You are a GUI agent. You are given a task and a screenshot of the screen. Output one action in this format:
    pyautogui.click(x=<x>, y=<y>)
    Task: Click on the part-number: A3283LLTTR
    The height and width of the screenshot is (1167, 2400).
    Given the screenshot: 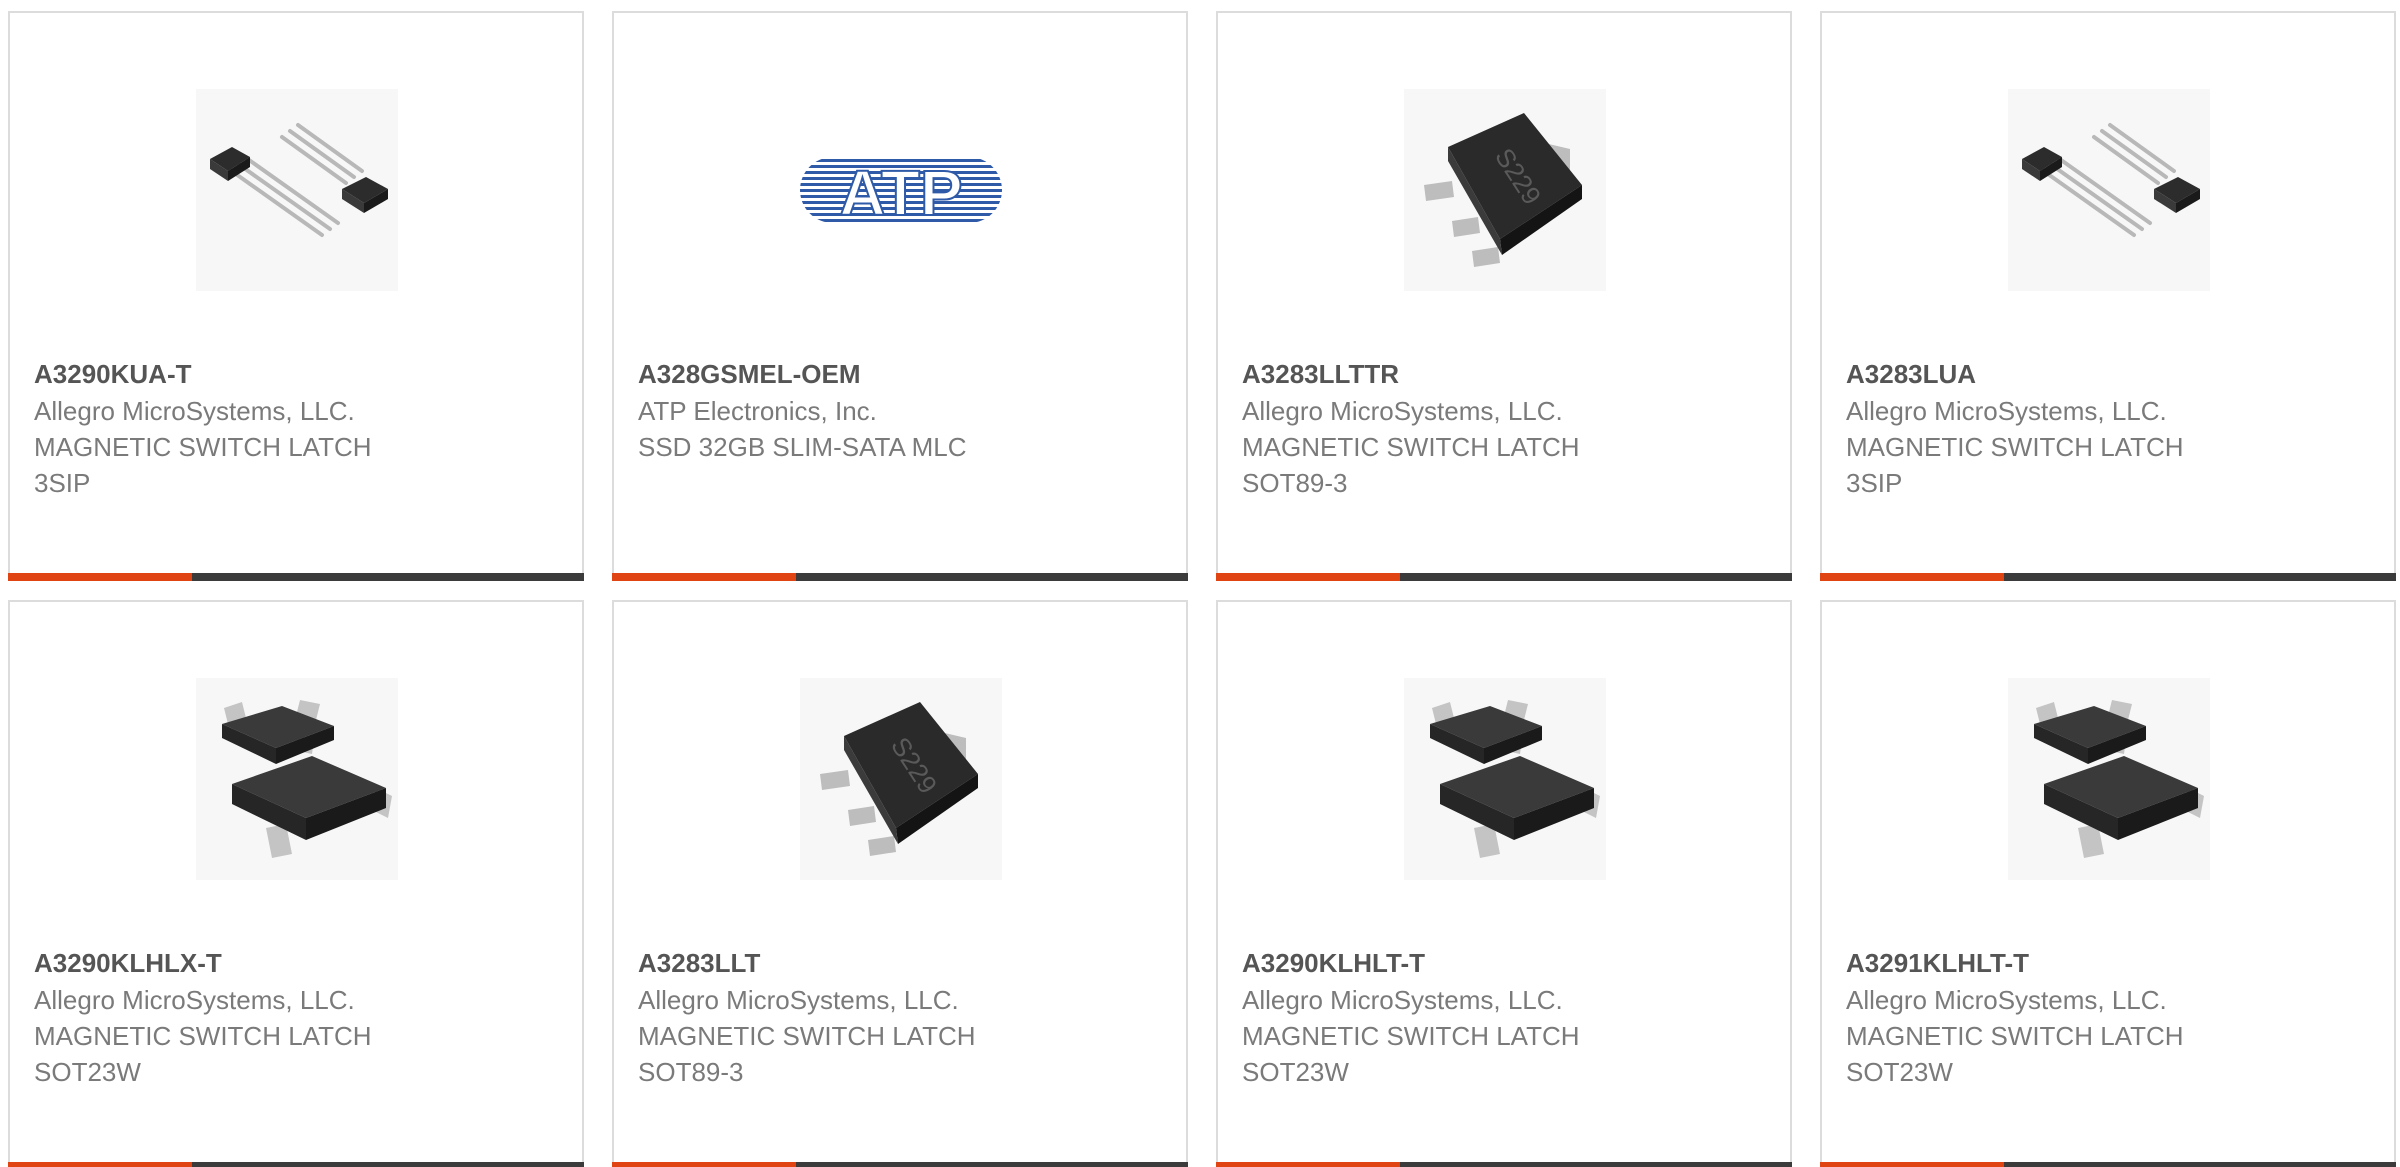 What is the action you would take?
    pyautogui.click(x=1506, y=374)
    